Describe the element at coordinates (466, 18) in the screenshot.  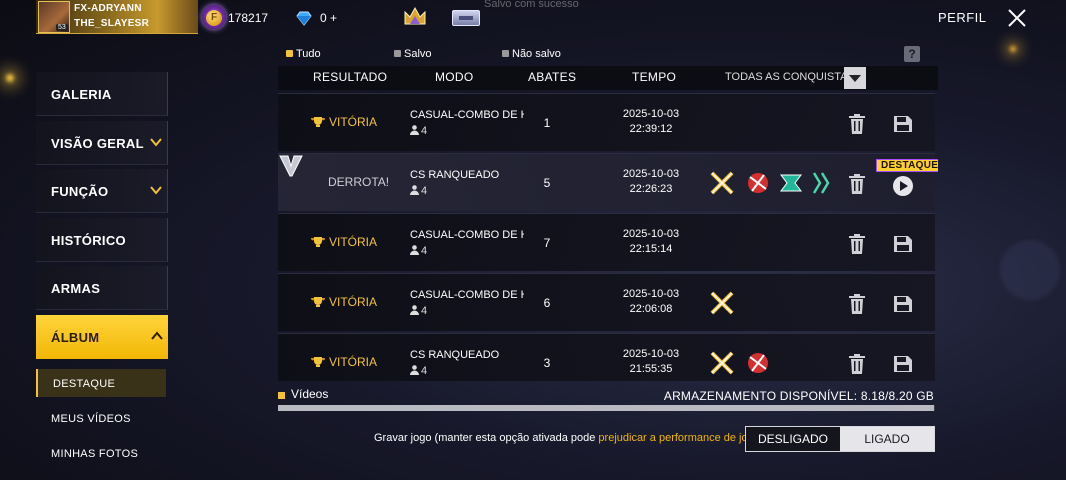
I see `vip-card-icon` at that location.